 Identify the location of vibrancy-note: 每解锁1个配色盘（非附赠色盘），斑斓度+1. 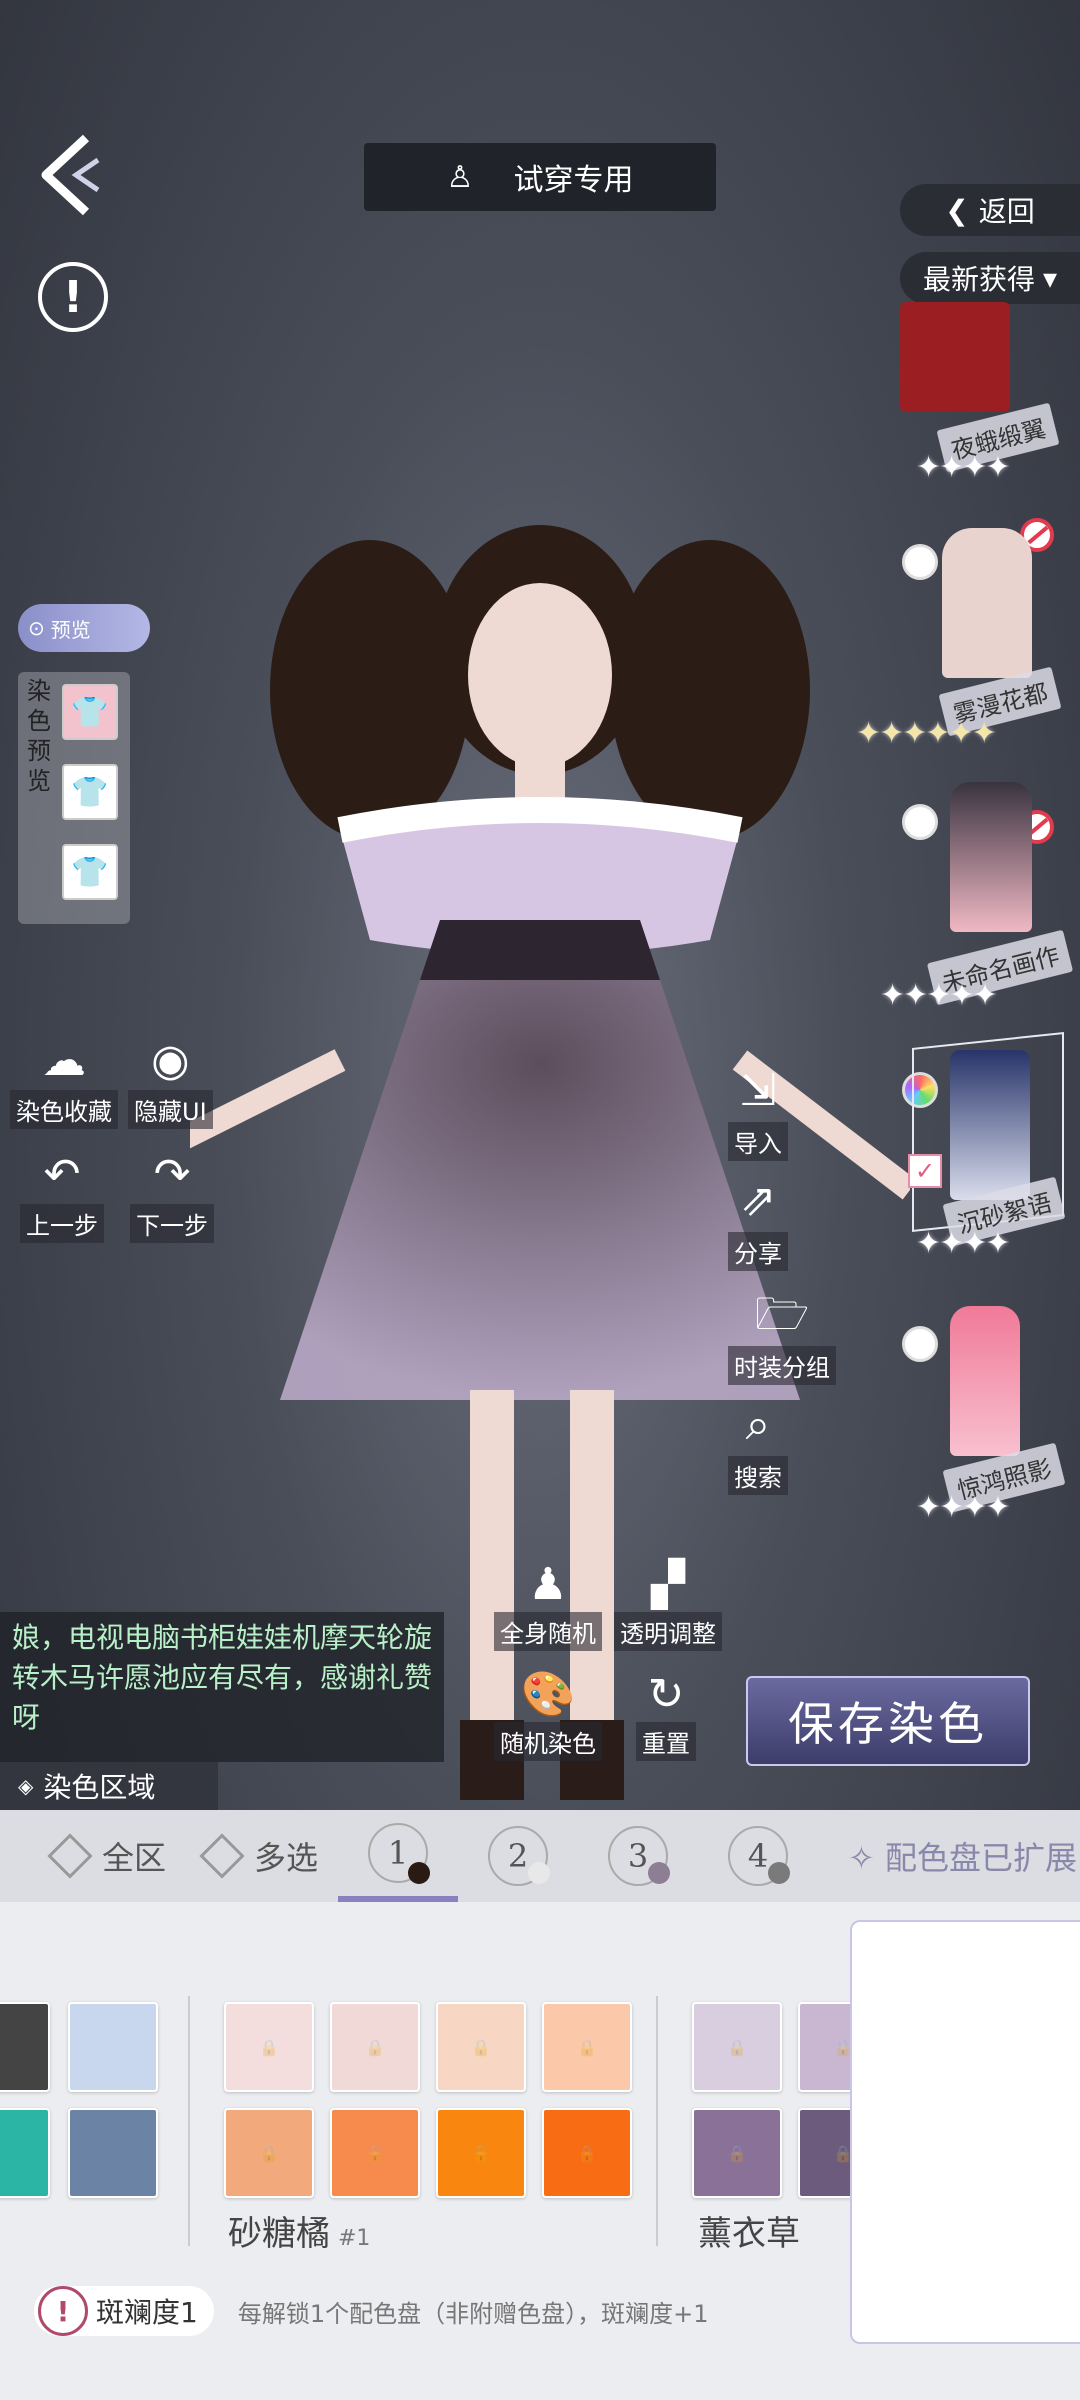
(473, 2313).